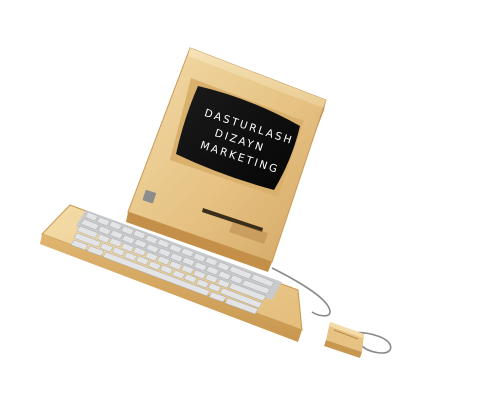 The image size is (486, 403). Describe the element at coordinates (344, 340) in the screenshot. I see `mouse-icon` at that location.